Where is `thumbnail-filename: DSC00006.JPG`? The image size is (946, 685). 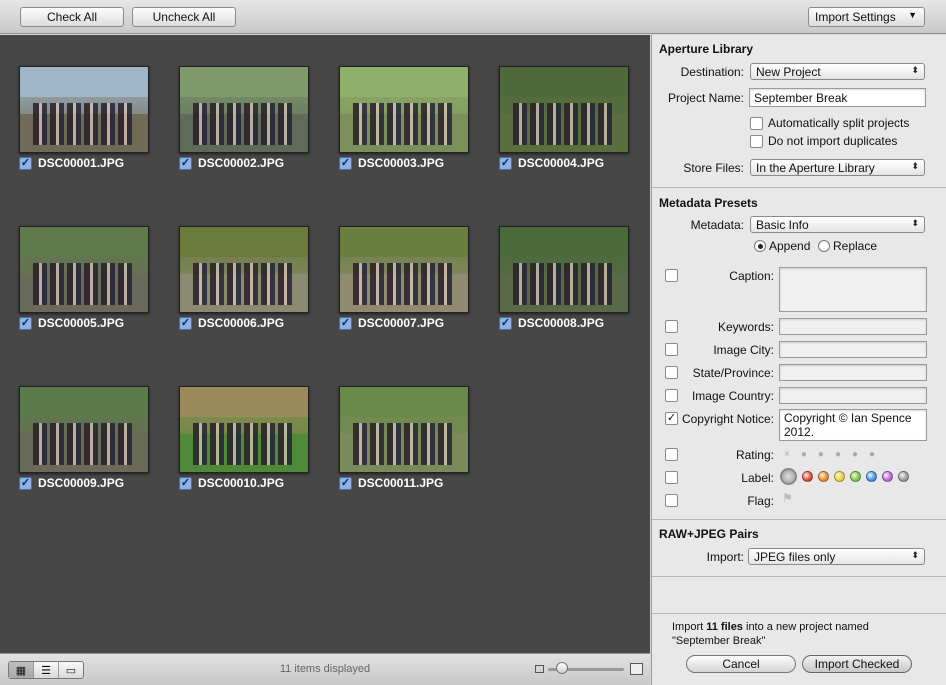
thumbnail-filename: DSC00006.JPG is located at coordinates (241, 323).